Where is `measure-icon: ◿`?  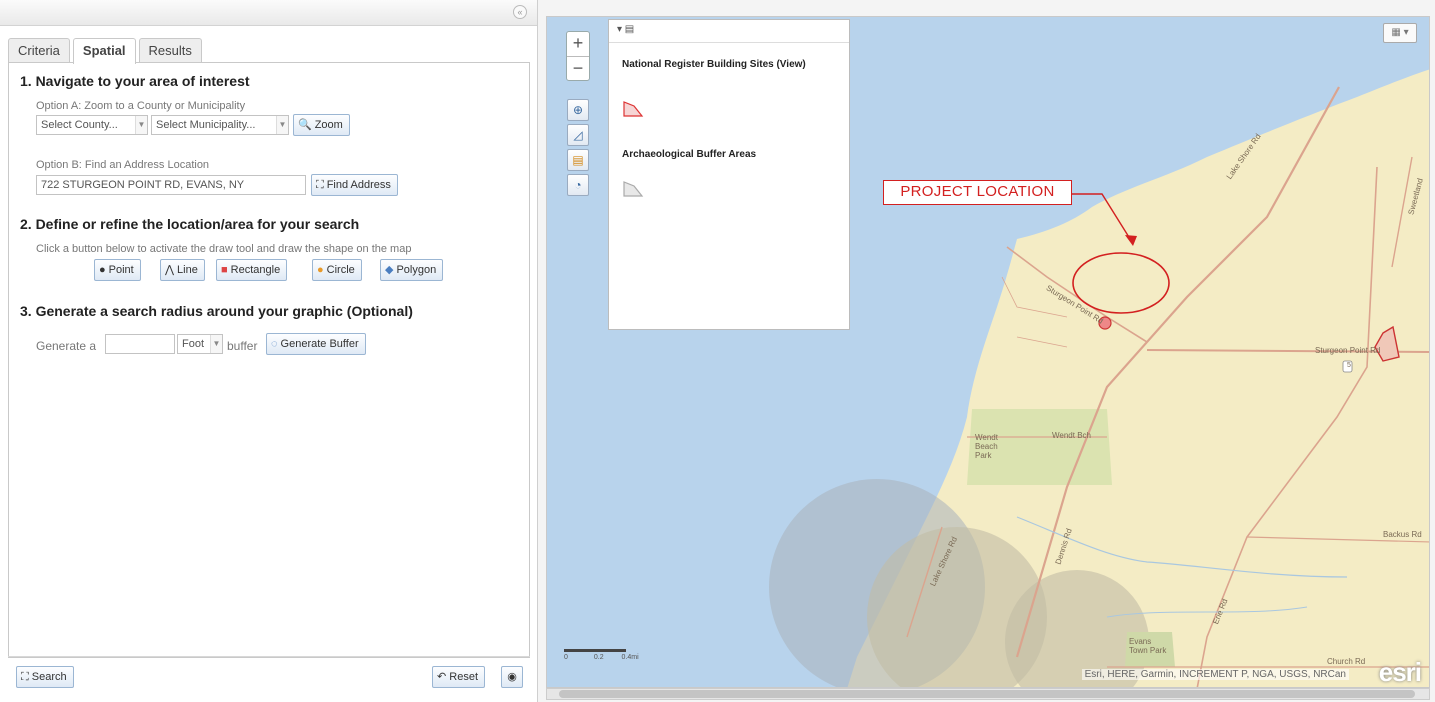 measure-icon: ◿ is located at coordinates (578, 135).